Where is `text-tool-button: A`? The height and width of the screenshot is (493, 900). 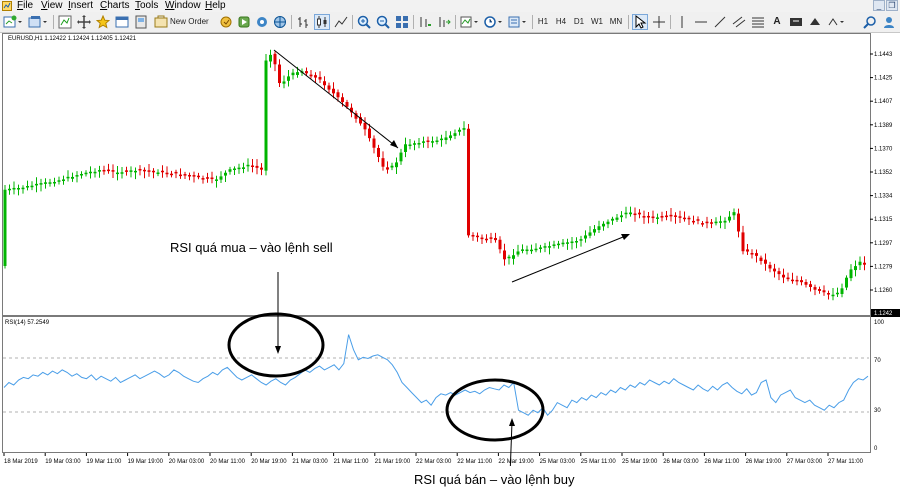
text-tool-button: A is located at coordinates (777, 22).